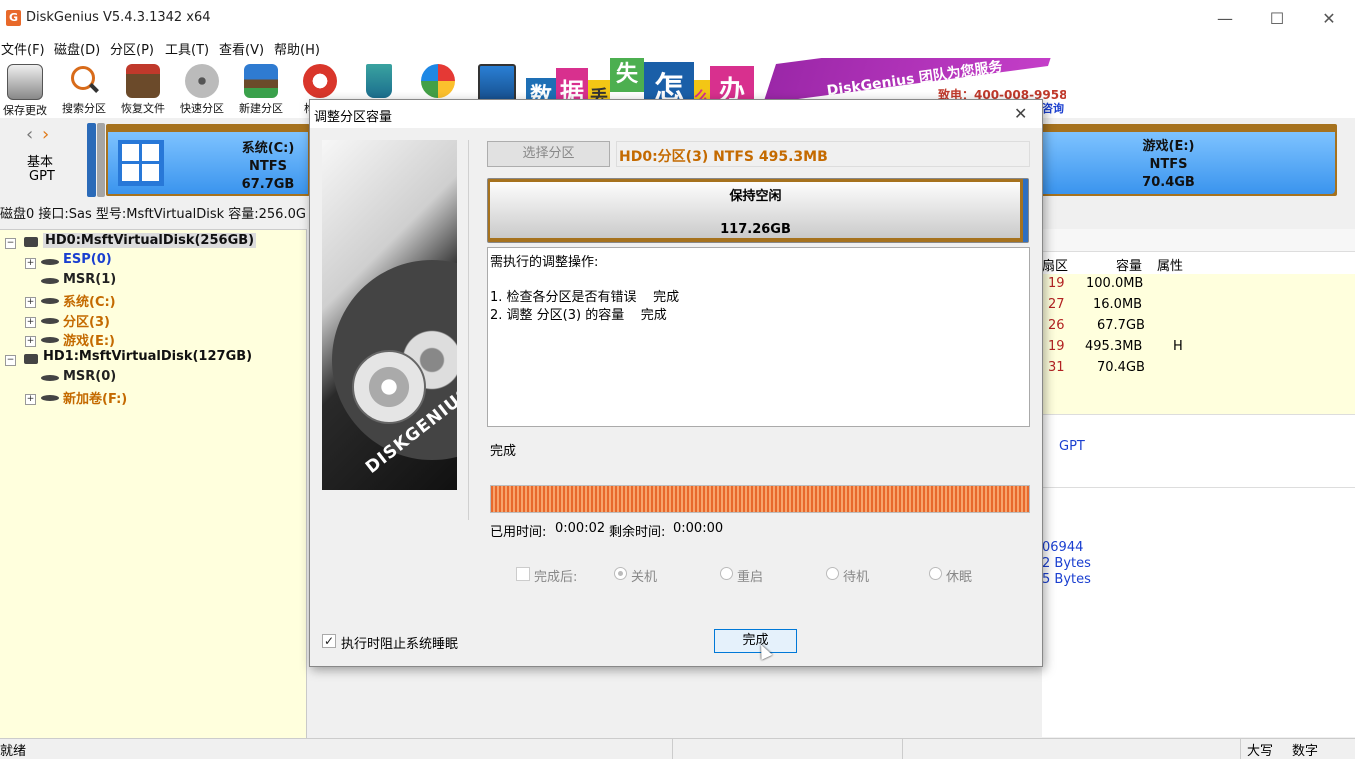 The width and height of the screenshot is (1355, 759). I want to click on row-capacity: 67.7GB, so click(1121, 325).